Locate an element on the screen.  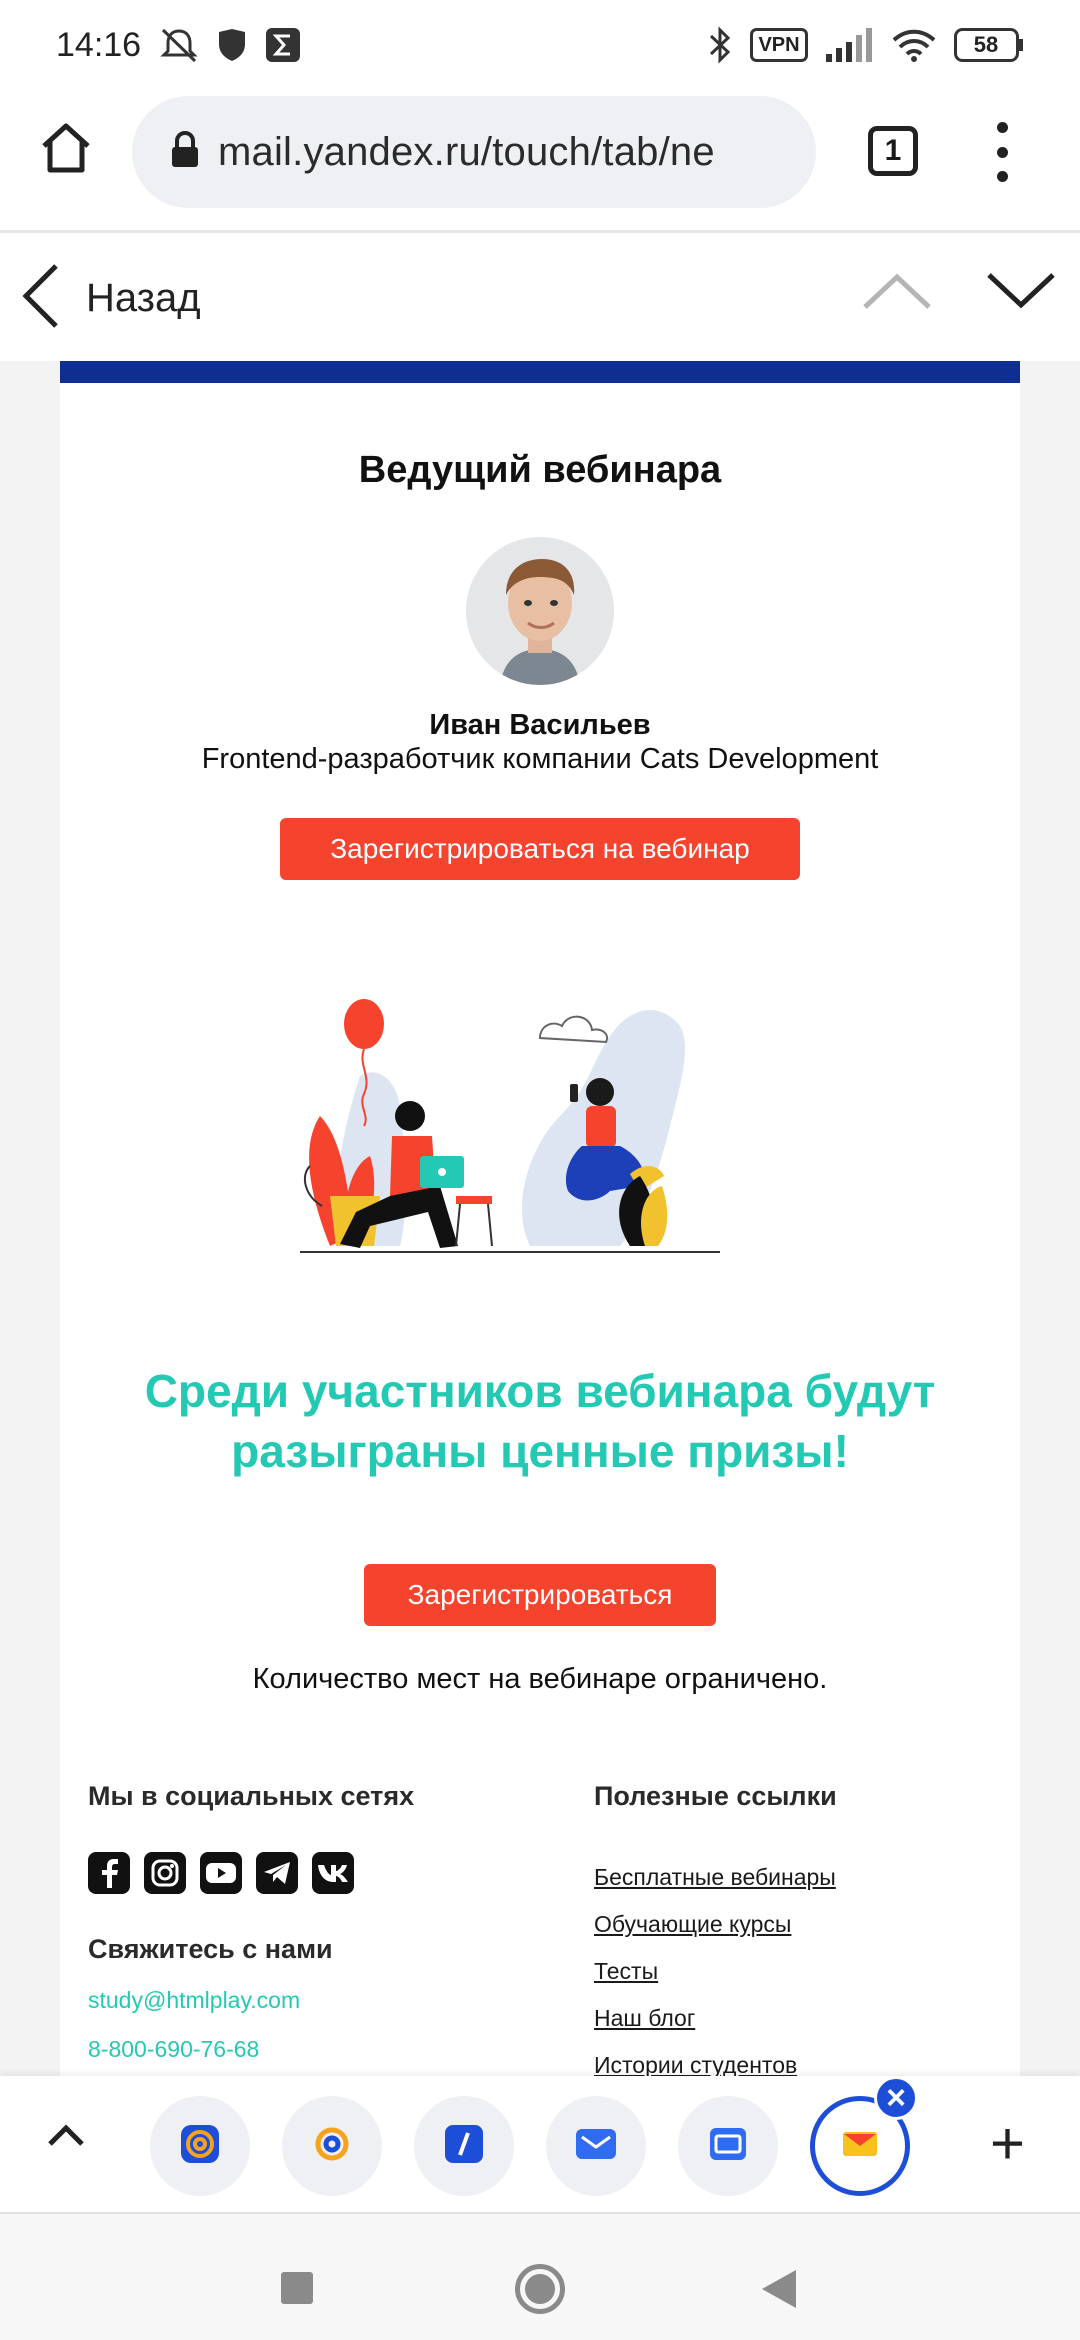
tabs-count: 1 is located at coordinates (893, 150).